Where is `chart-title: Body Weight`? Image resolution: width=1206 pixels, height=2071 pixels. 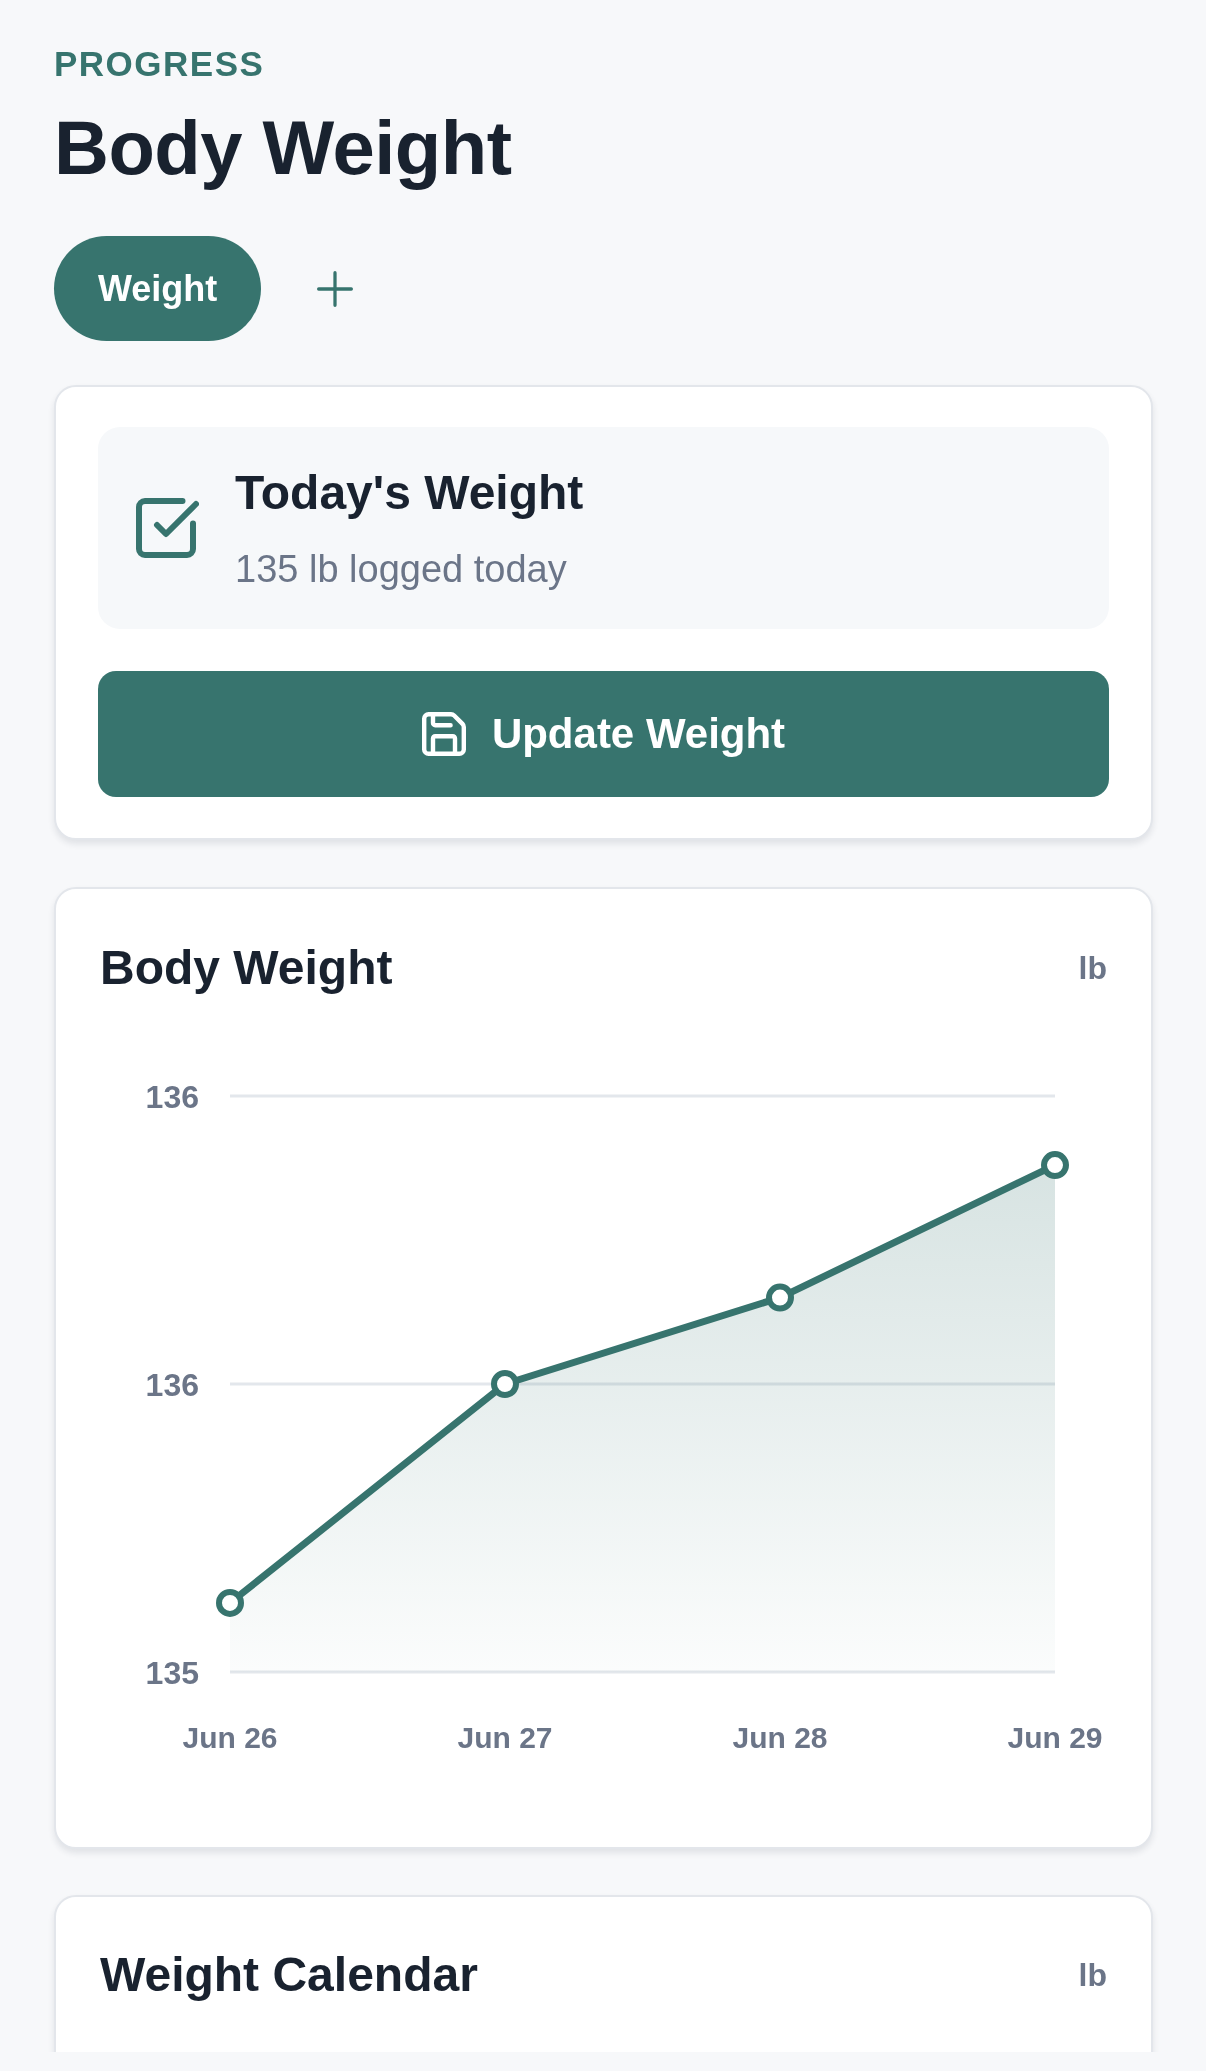
chart-title: Body Weight is located at coordinates (246, 968).